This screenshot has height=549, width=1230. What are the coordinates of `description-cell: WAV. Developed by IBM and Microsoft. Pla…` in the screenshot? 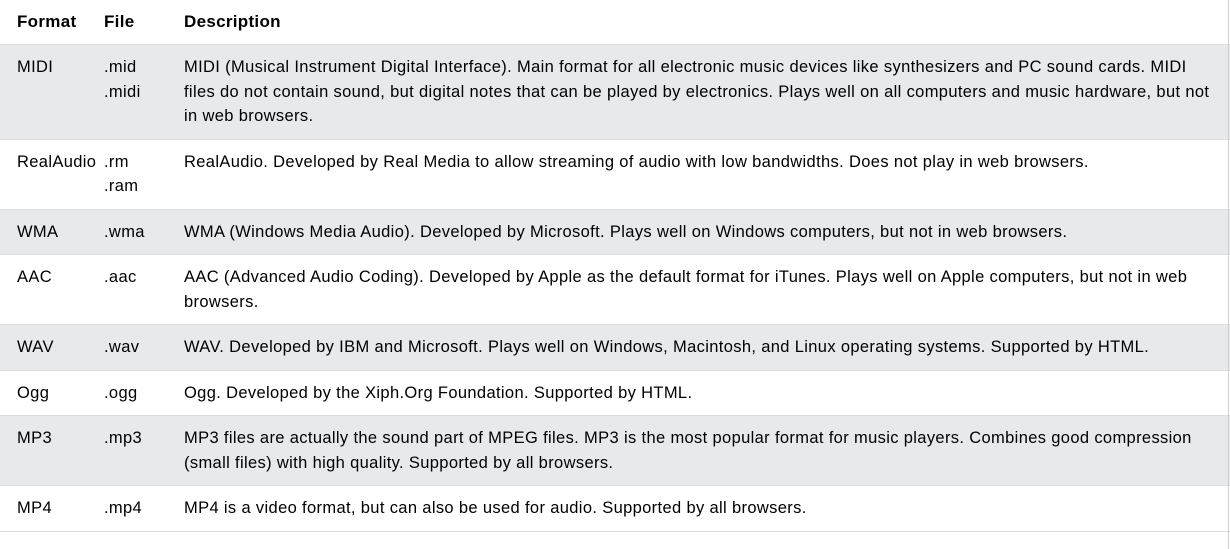 It's located at (698, 347).